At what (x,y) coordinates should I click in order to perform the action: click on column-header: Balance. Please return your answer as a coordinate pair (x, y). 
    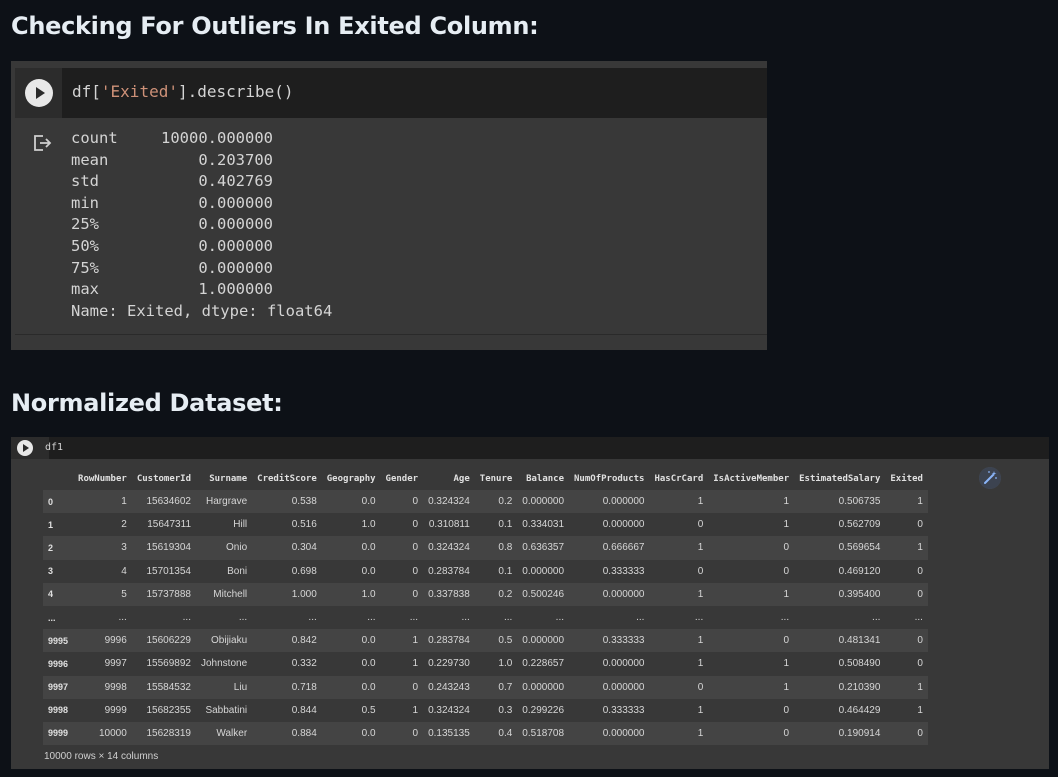
    Looking at the image, I should click on (545, 479).